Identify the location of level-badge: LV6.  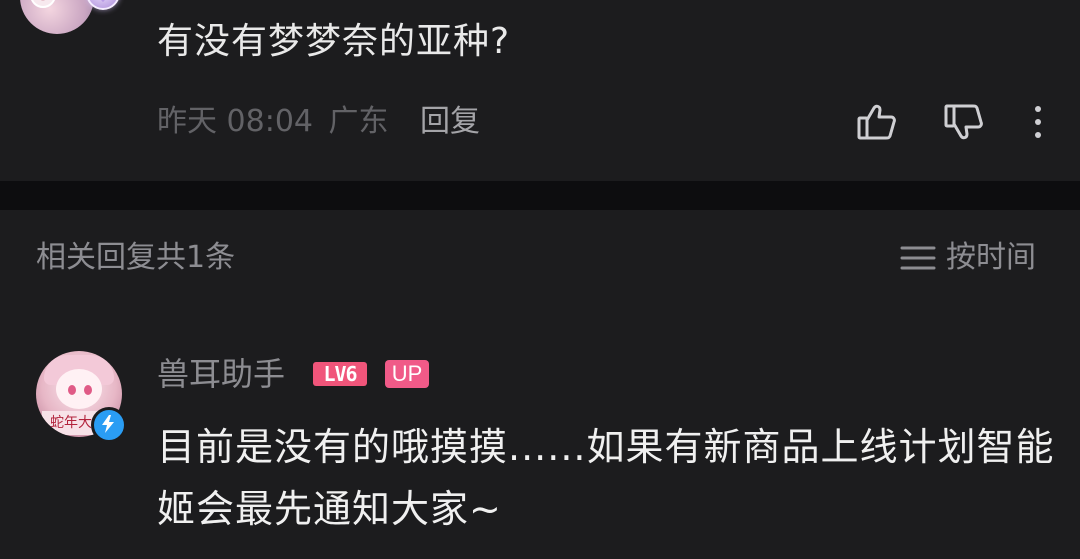
(340, 374).